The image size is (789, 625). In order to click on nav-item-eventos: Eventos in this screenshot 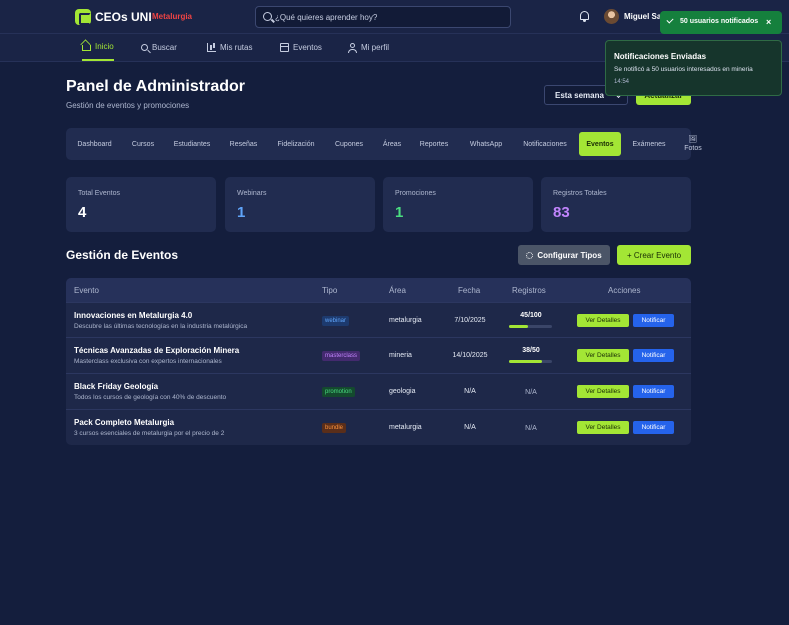, I will do `click(301, 47)`.